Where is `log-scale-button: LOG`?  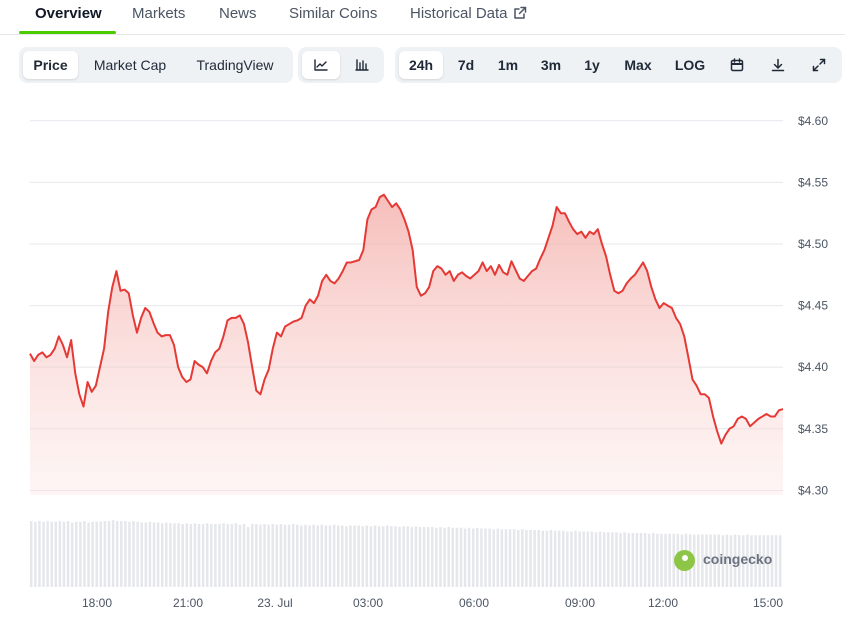
log-scale-button: LOG is located at coordinates (690, 65).